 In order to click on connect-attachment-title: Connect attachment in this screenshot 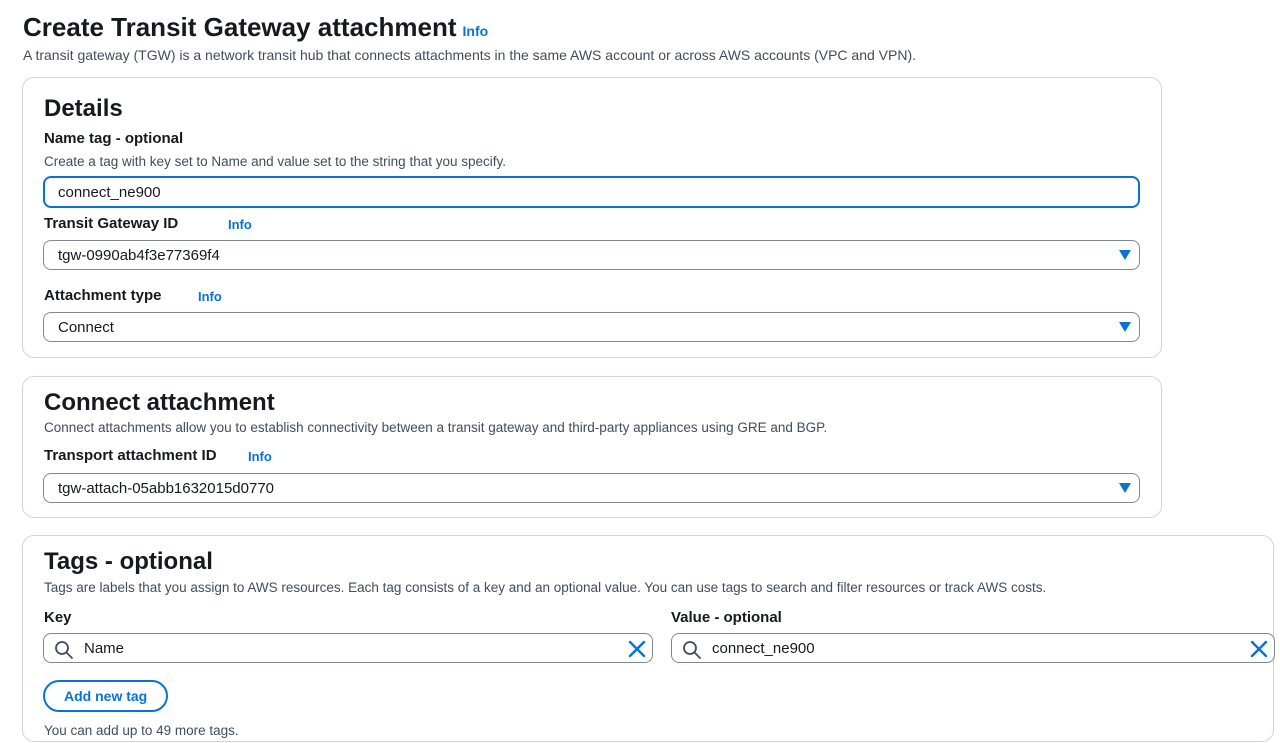, I will do `click(159, 402)`.